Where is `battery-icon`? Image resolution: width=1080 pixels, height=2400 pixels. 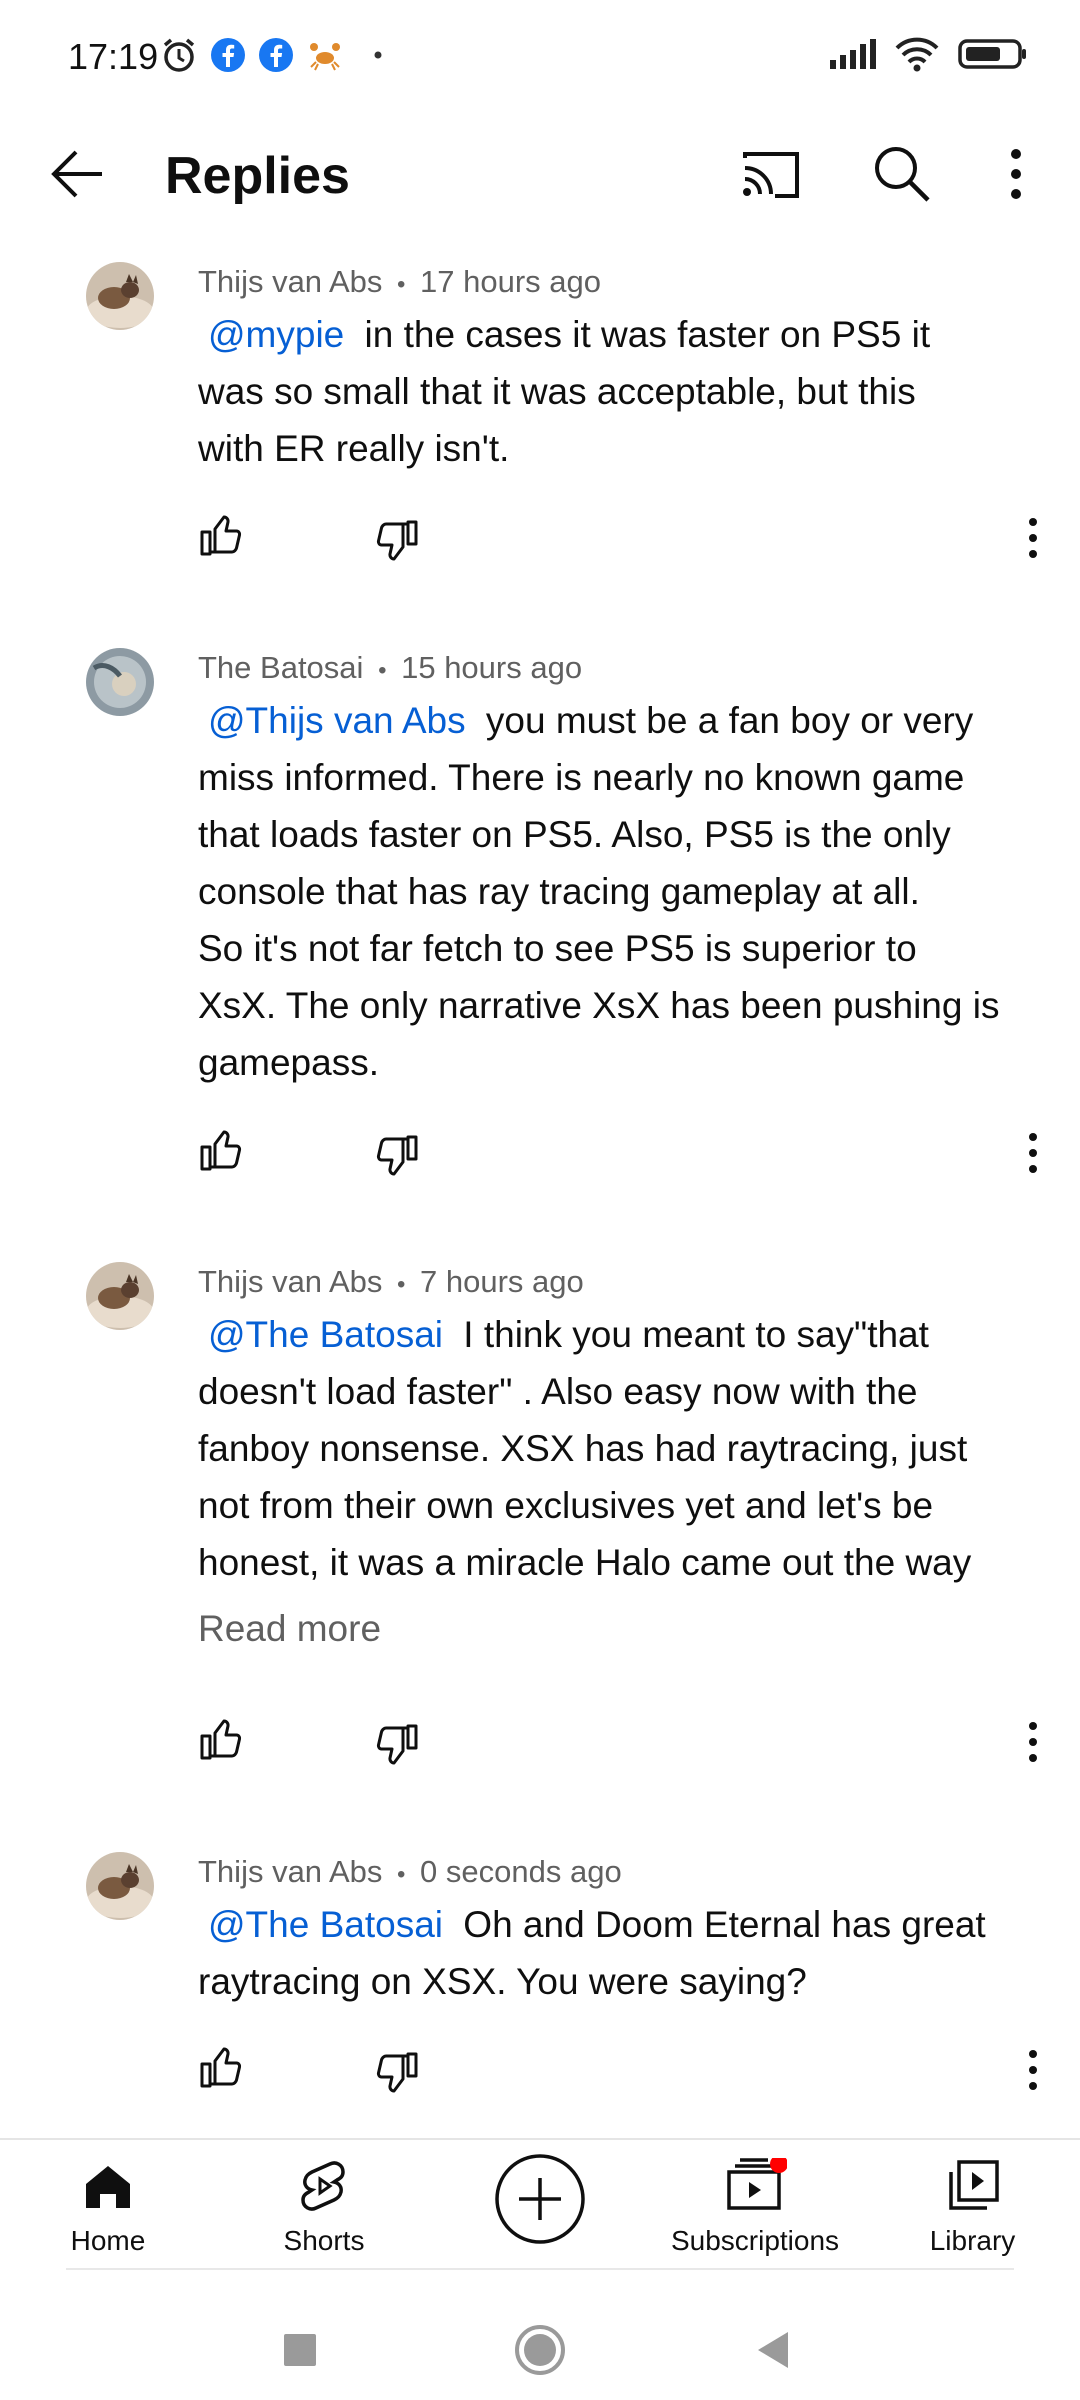
battery-icon is located at coordinates (993, 54).